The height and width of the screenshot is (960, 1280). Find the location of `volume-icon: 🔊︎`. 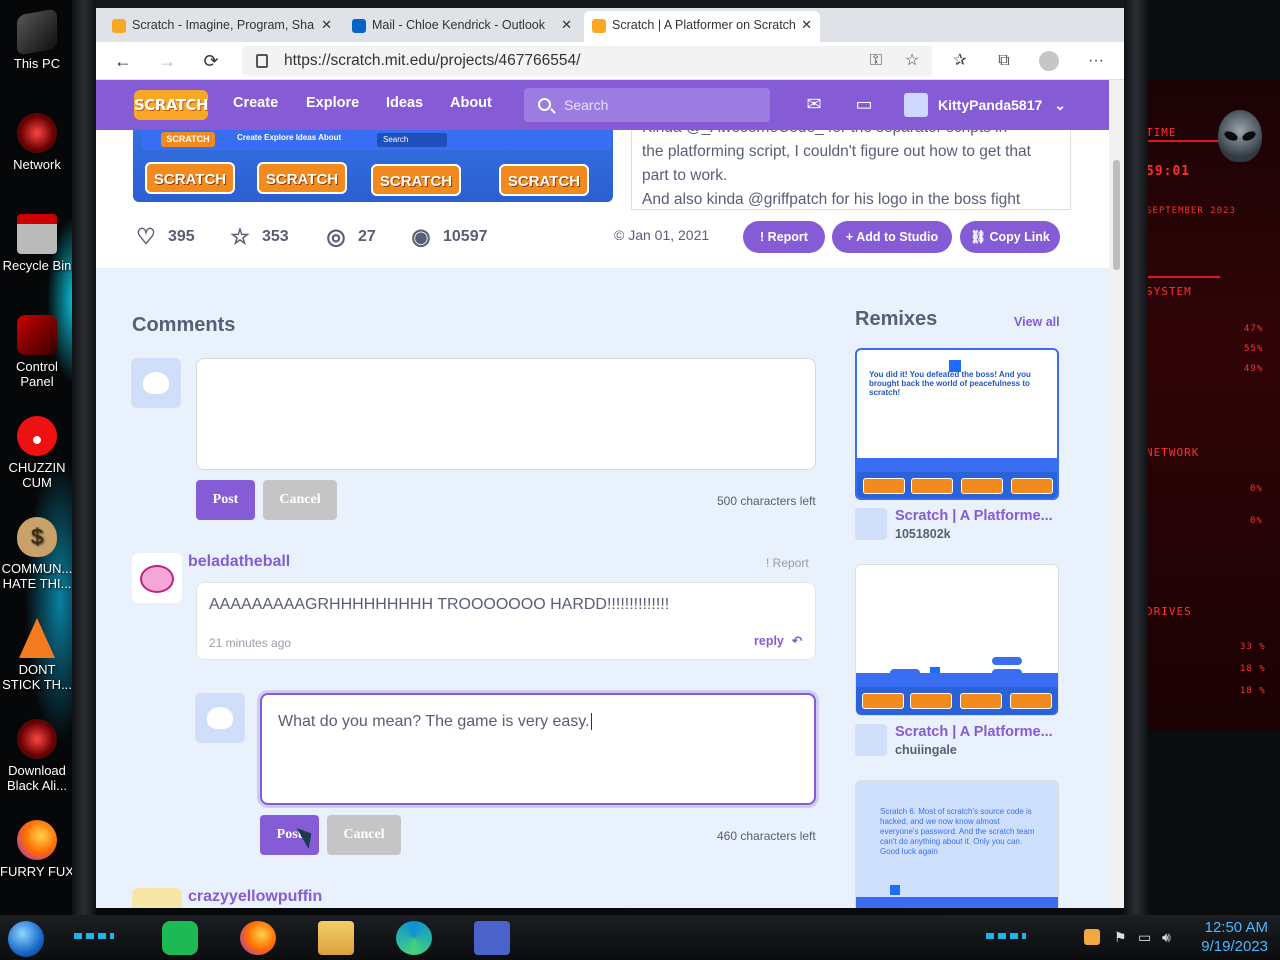

volume-icon: 🔊︎ is located at coordinates (1166, 937).